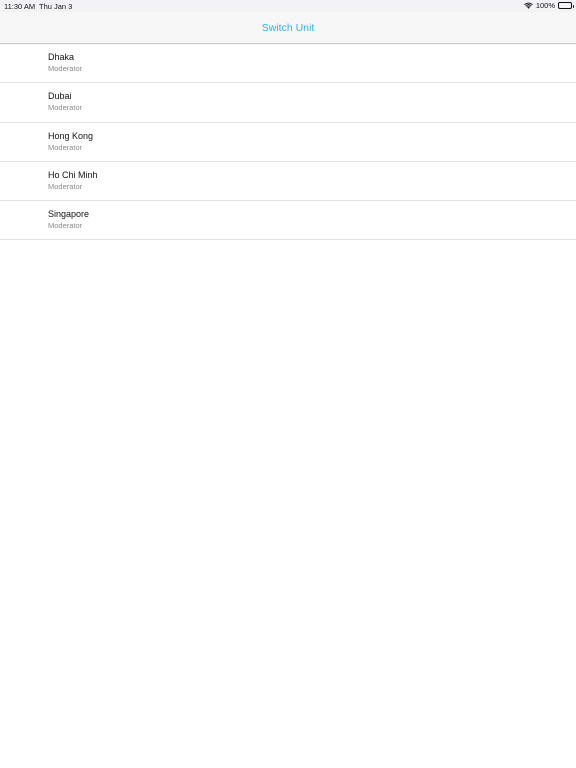 The height and width of the screenshot is (768, 576). I want to click on status-bar: 11:30 AM Thu Jan 3 100%, so click(288, 6).